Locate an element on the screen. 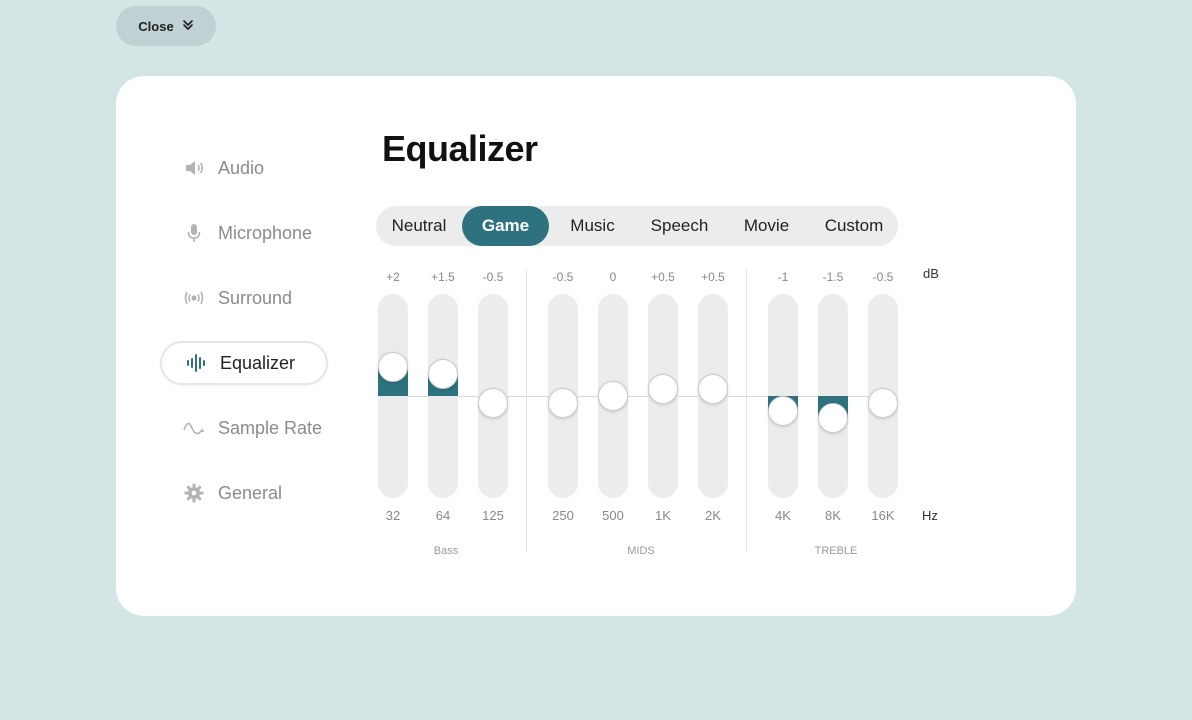 This screenshot has height=720, width=1192. close-button-label: Close is located at coordinates (156, 26).